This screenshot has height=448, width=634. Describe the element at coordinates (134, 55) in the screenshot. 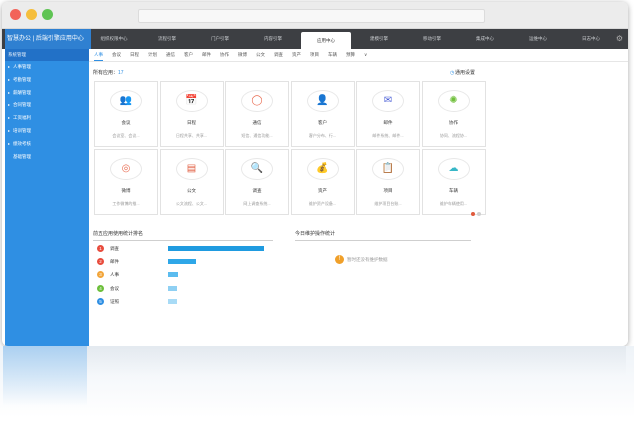

I see `app-tab: 日程` at that location.